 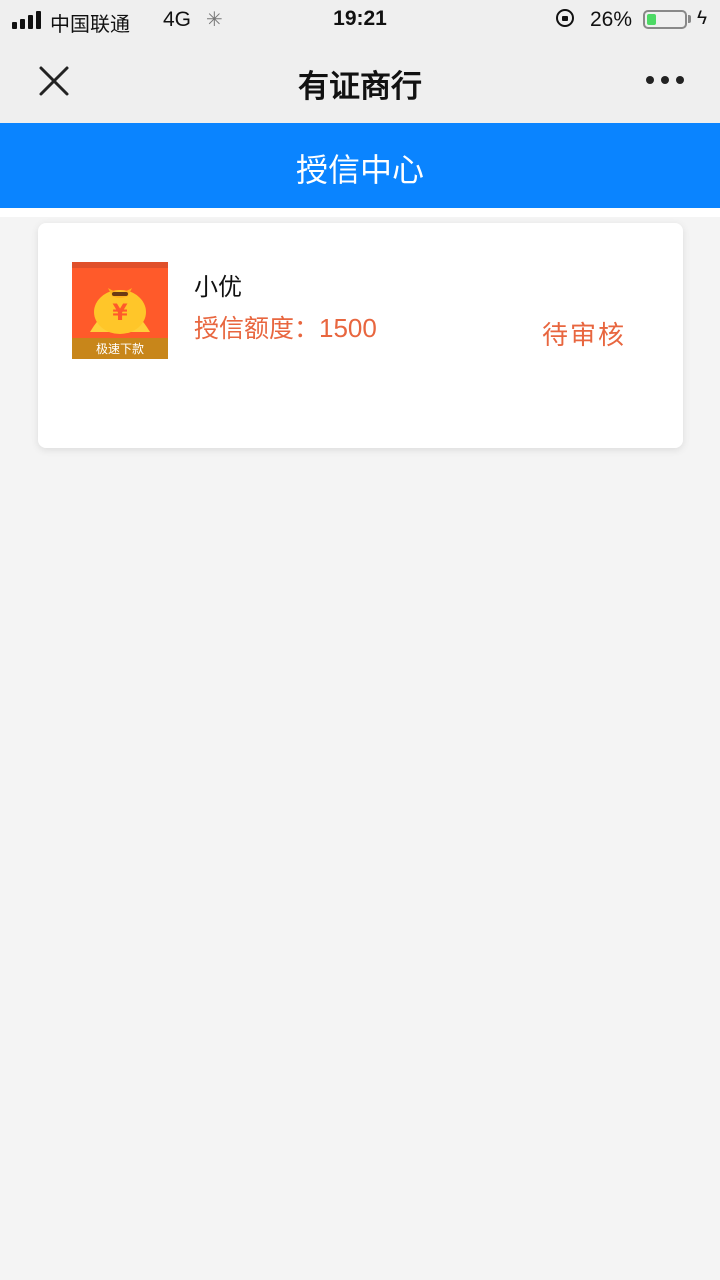 I want to click on battery-tip, so click(x=689, y=19).